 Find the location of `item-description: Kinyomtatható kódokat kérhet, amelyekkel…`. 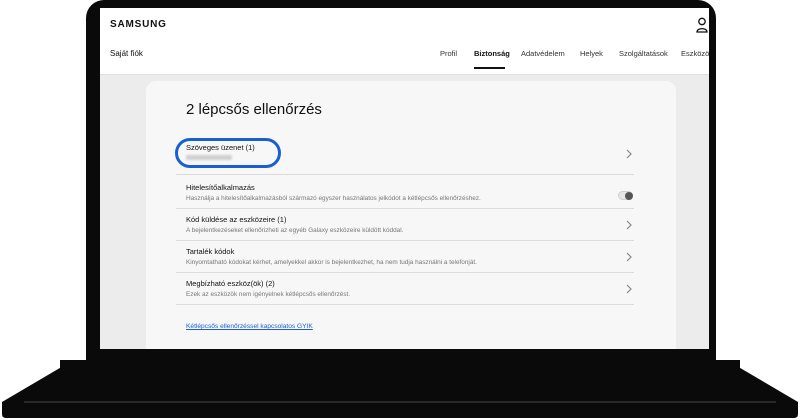

item-description: Kinyomtatható kódokat kérhet, amelyekkel… is located at coordinates (331, 262).